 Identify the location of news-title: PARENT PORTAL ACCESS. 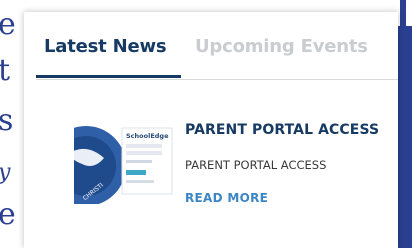
(282, 130).